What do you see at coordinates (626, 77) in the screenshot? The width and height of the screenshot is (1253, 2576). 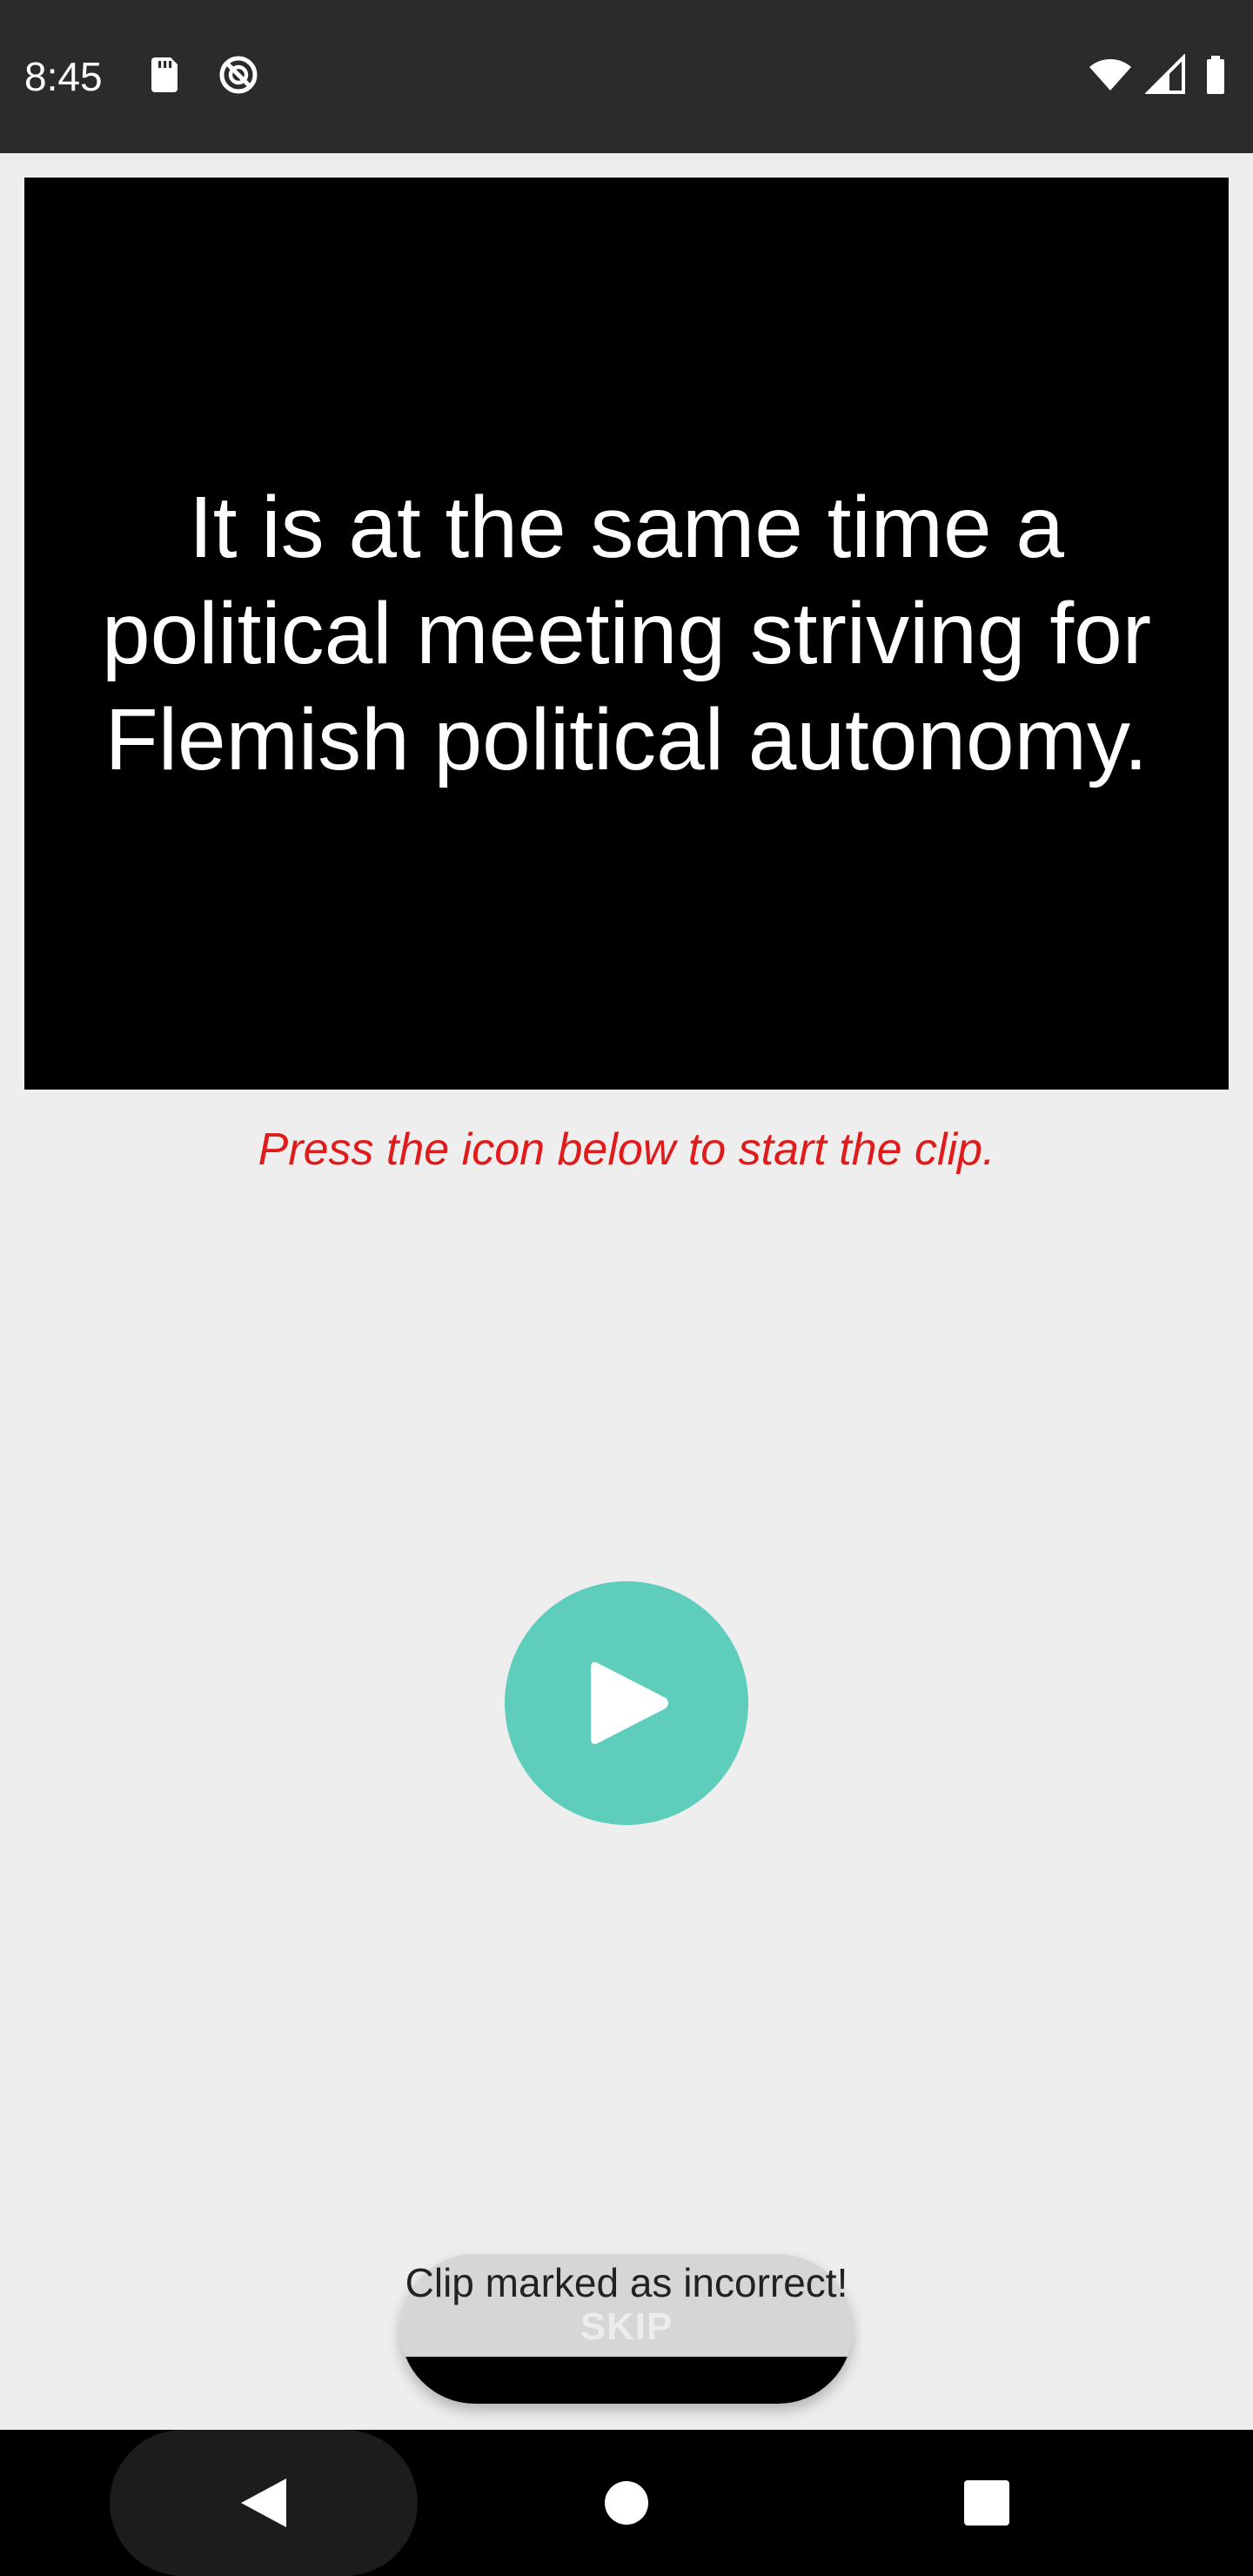 I see `status-bar: 8:45` at bounding box center [626, 77].